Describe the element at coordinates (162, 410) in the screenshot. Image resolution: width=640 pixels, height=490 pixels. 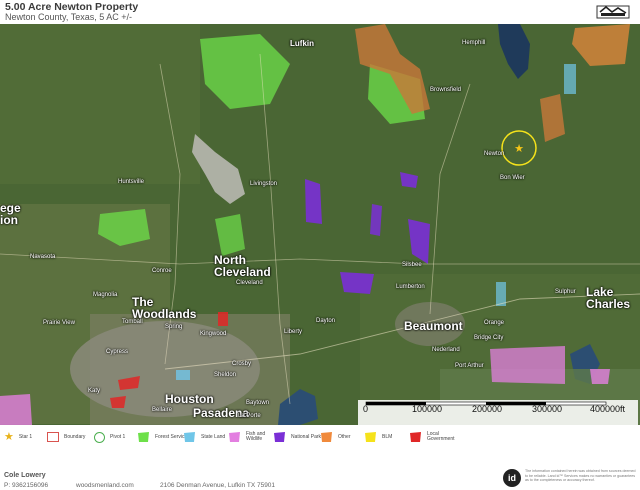
I see `place-label-bellaire: Bellaire` at that location.